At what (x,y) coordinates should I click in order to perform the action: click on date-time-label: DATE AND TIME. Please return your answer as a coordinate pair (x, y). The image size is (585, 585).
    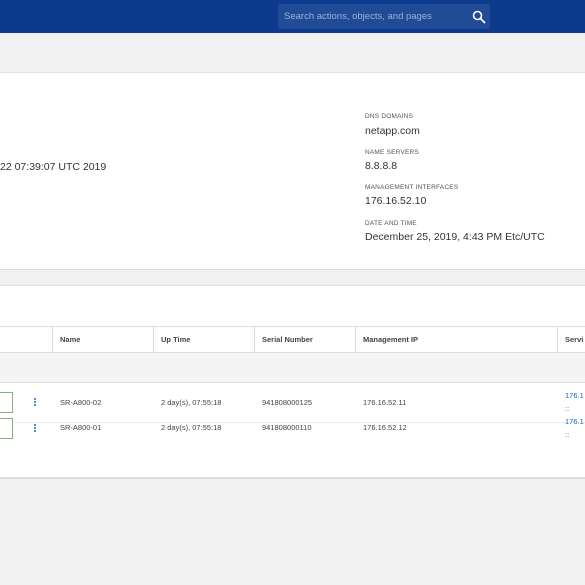
    Looking at the image, I should click on (391, 223).